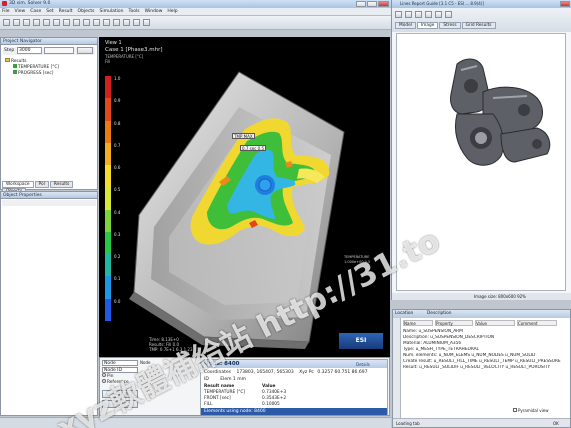 This screenshot has height=428, width=571. Describe the element at coordinates (134, 11) in the screenshot. I see `menu-item-tools: Tools` at that location.